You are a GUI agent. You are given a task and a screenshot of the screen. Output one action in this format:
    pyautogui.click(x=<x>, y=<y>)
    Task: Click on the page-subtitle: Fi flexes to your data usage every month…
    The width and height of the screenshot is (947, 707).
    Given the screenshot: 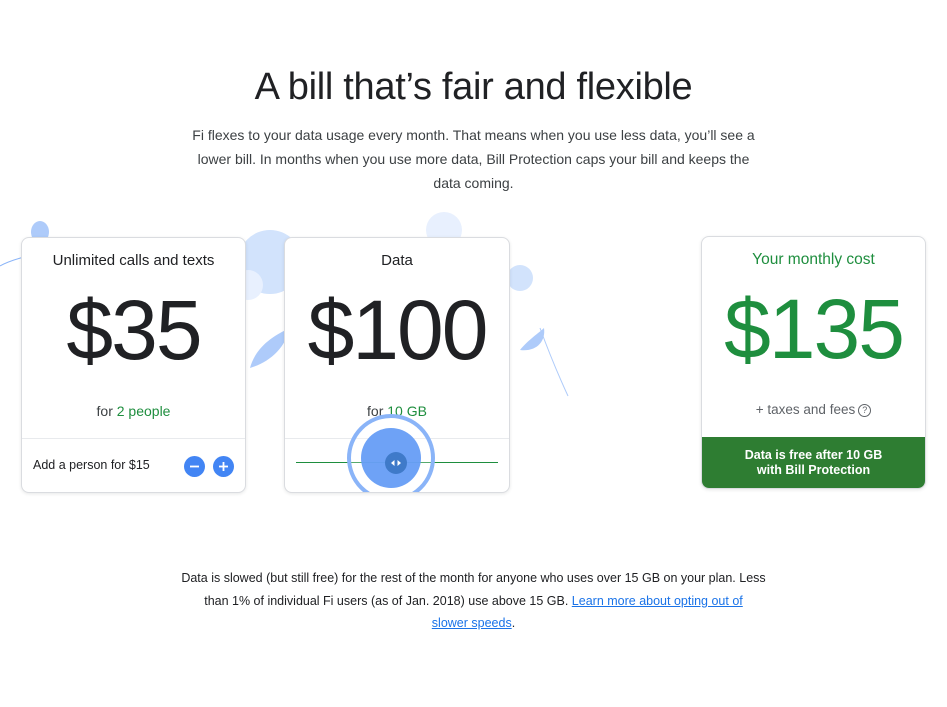 What is the action you would take?
    pyautogui.click(x=473, y=159)
    